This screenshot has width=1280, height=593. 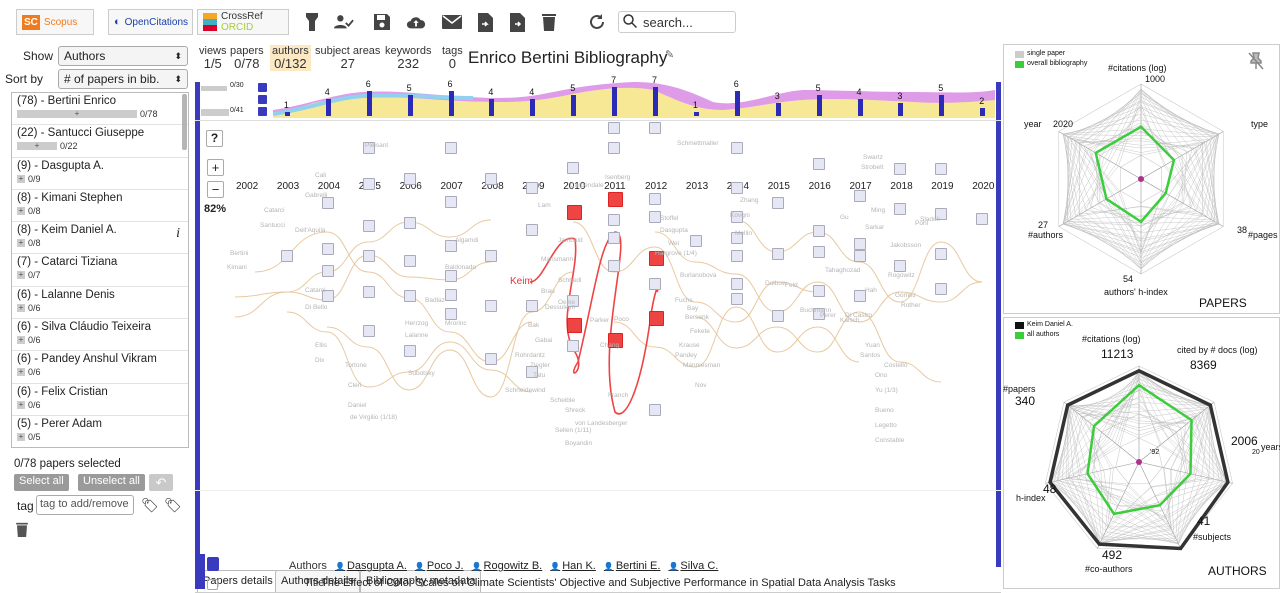 I want to click on author-list-item: (22) - Santucci Giuseppe +0/22, so click(x=100, y=141).